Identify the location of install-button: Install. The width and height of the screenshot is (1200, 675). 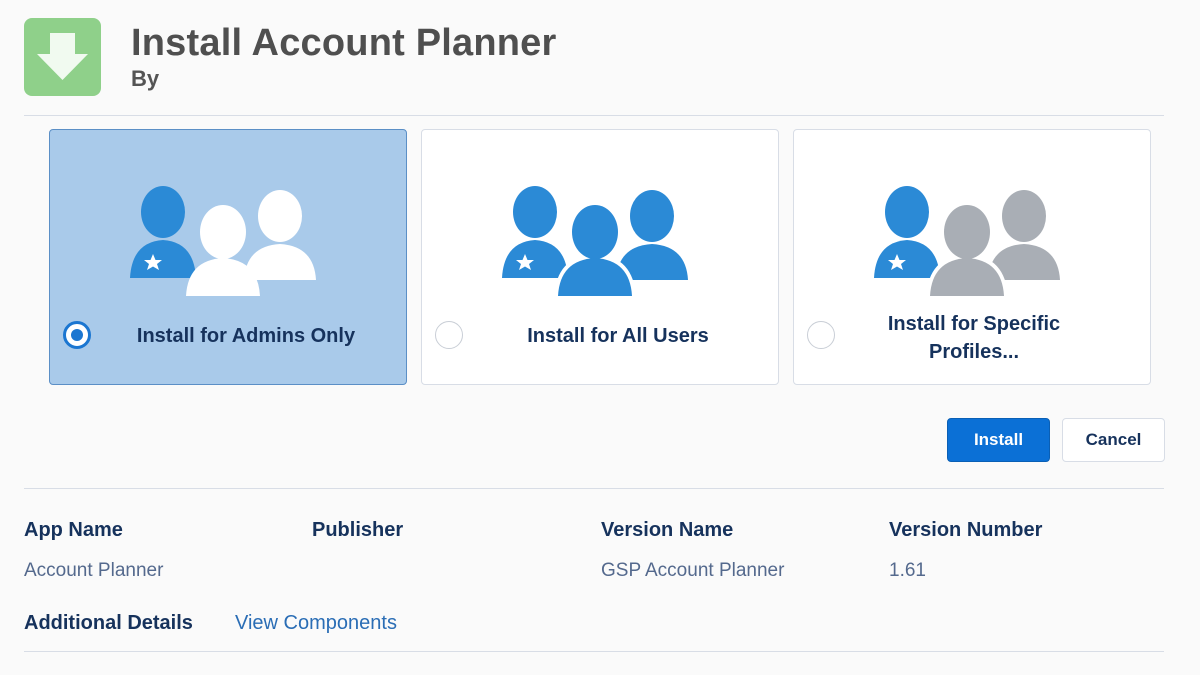
(998, 440).